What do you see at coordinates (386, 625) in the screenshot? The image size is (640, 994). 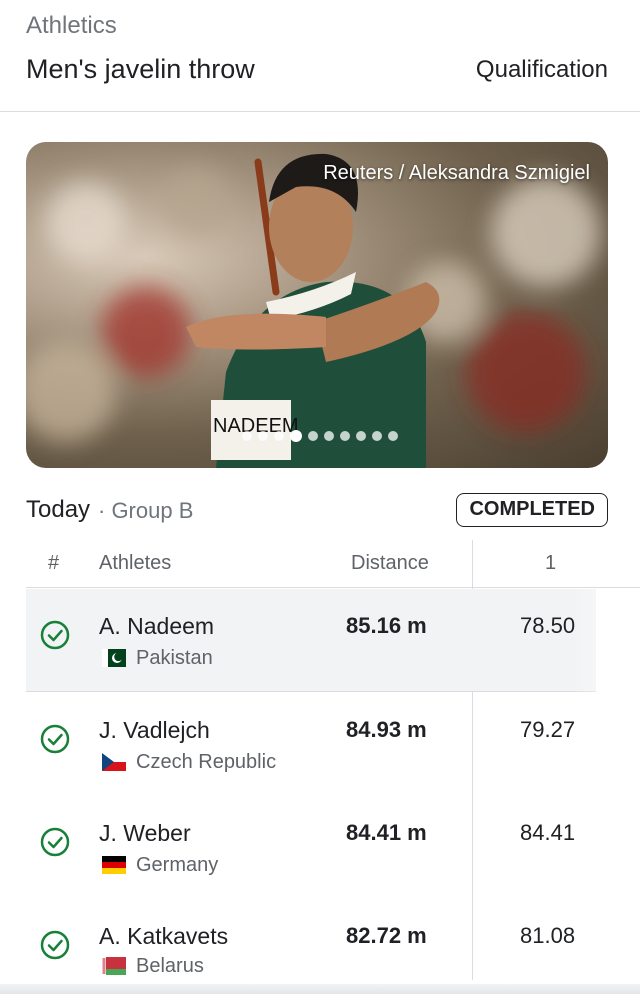 I see `best-distance: 85.16 m` at bounding box center [386, 625].